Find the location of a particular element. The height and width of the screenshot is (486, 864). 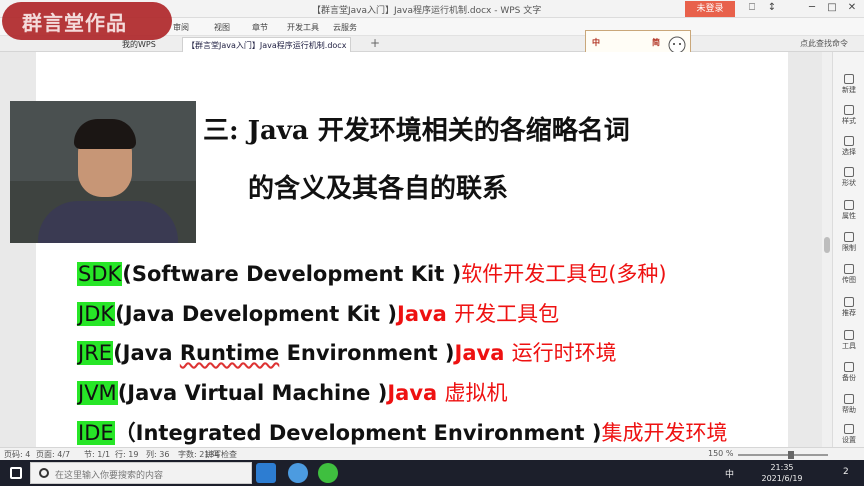

sidebar-item-help: 帮助 is located at coordinates (848, 404).